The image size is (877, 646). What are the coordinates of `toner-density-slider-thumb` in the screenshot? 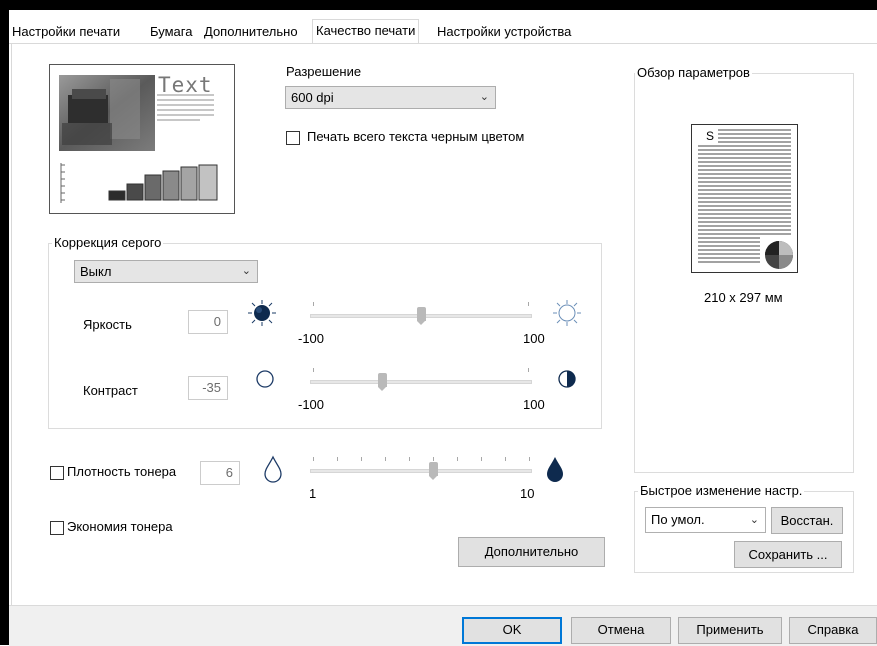 It's located at (433, 471).